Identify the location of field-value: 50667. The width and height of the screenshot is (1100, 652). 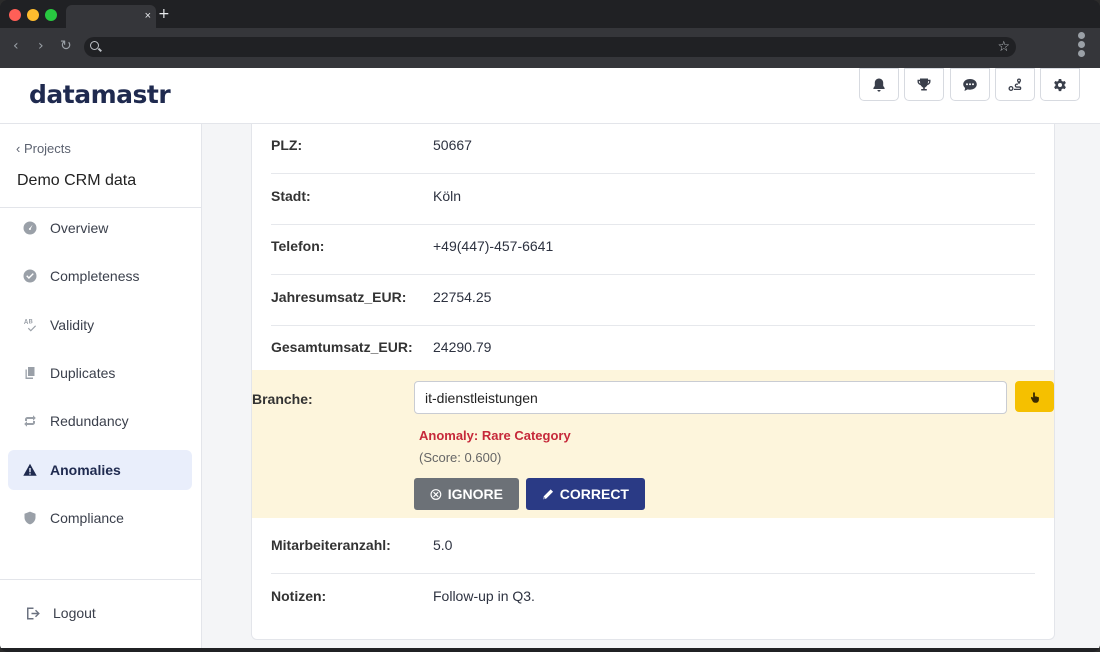
(452, 145).